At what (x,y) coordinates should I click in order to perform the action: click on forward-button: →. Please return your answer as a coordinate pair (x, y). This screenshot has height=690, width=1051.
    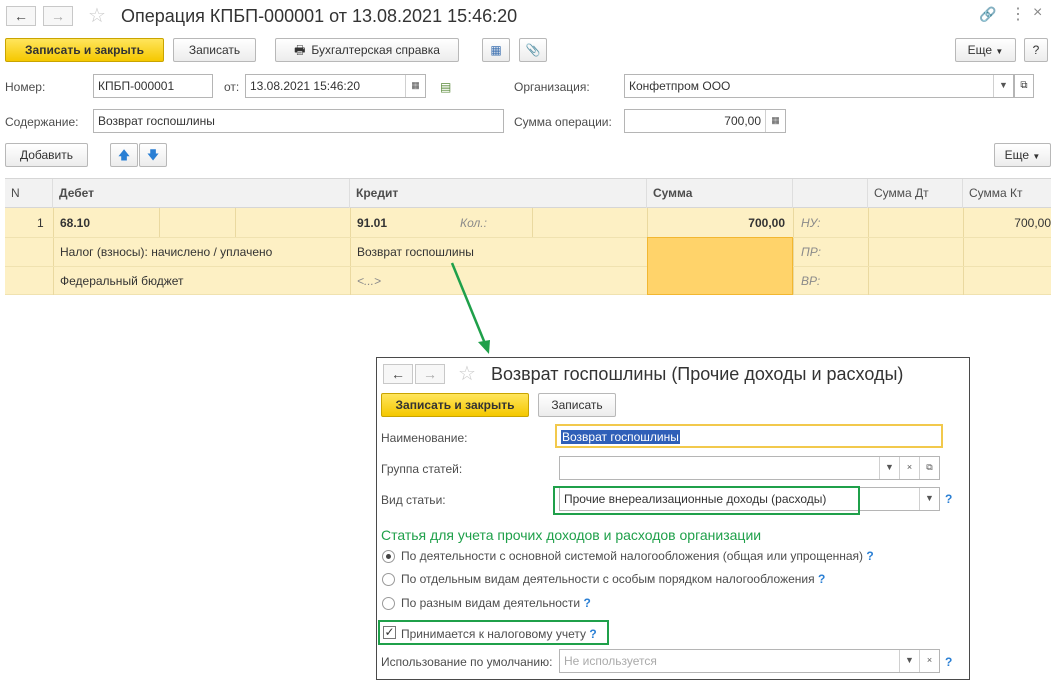
    Looking at the image, I should click on (58, 16).